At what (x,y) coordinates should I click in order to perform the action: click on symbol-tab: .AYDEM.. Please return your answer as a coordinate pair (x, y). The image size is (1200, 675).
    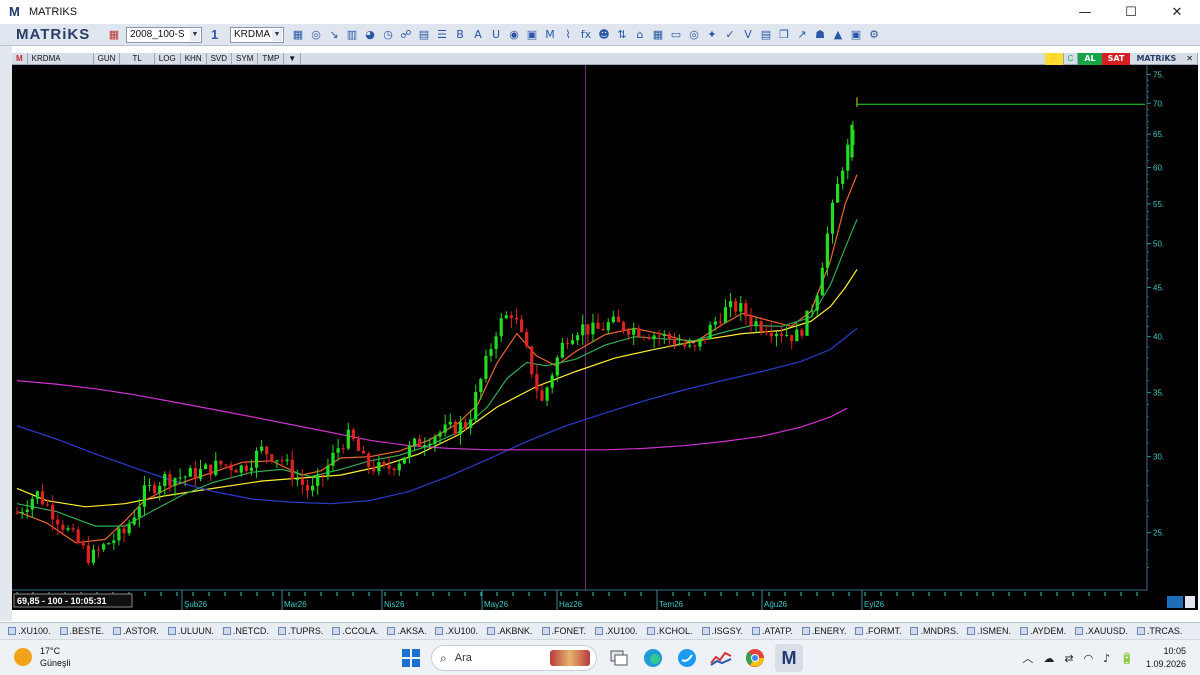
    Looking at the image, I should click on (1042, 631).